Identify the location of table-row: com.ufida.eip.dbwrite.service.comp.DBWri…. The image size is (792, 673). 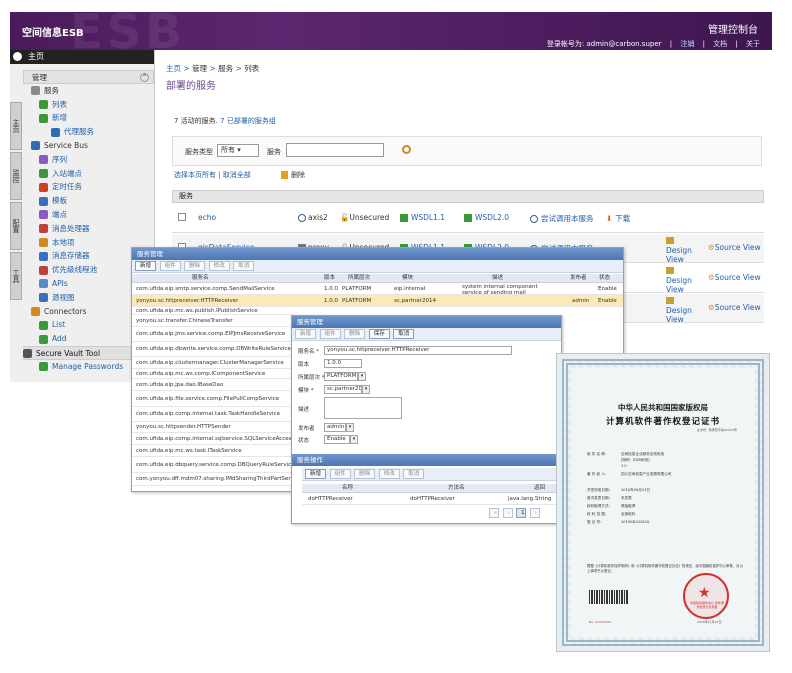
(212, 349).